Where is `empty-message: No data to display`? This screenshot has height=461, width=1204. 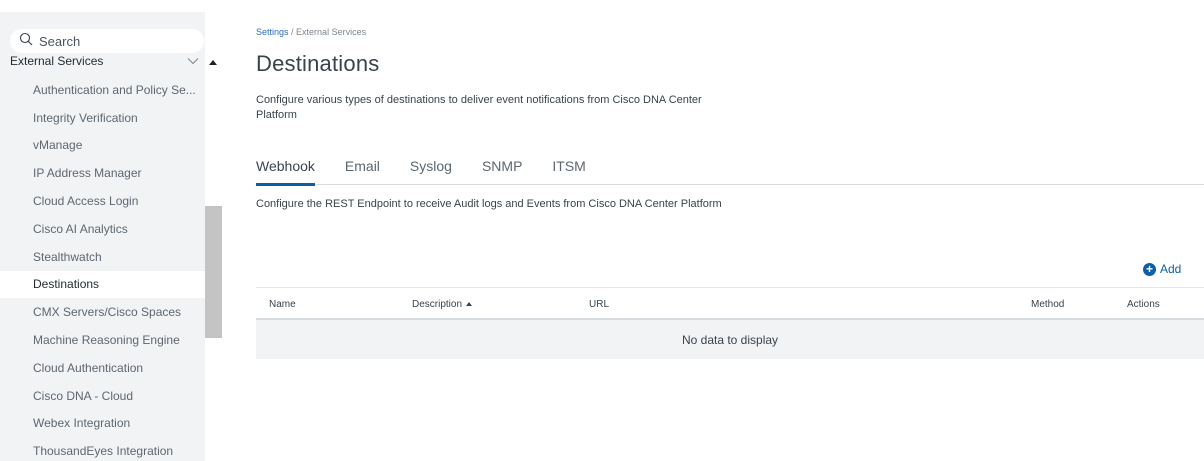 empty-message: No data to display is located at coordinates (730, 339).